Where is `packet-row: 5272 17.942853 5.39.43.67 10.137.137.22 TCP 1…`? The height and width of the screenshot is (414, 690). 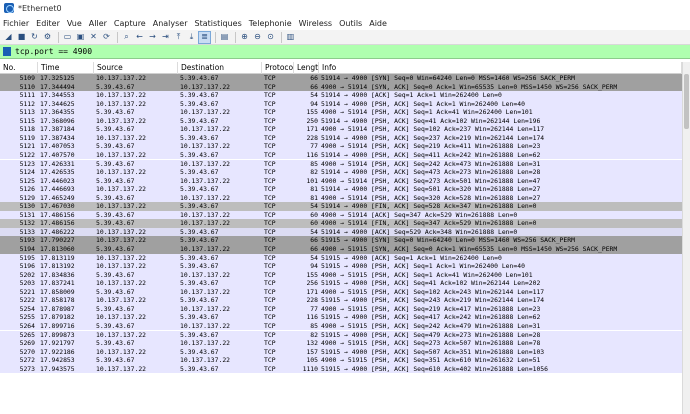
packet-row: 5272 17.942853 5.39.43.67 10.137.137.22 TCP 1… is located at coordinates (341, 360).